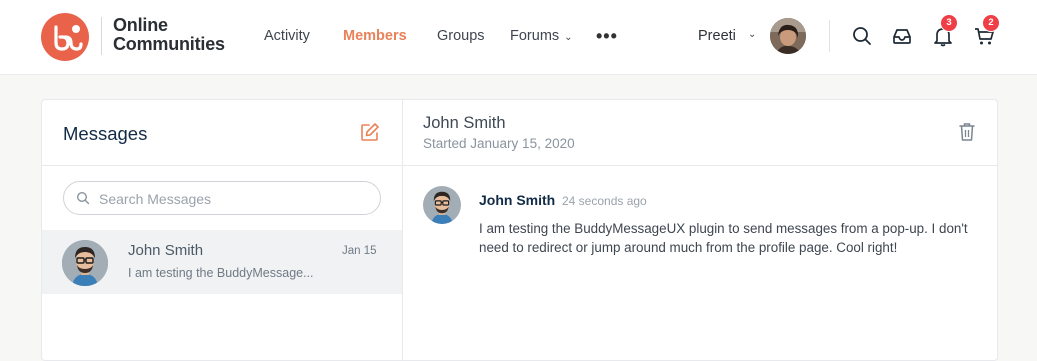 Image resolution: width=1037 pixels, height=361 pixels. What do you see at coordinates (607, 36) in the screenshot?
I see `more-menu-icon: •••` at bounding box center [607, 36].